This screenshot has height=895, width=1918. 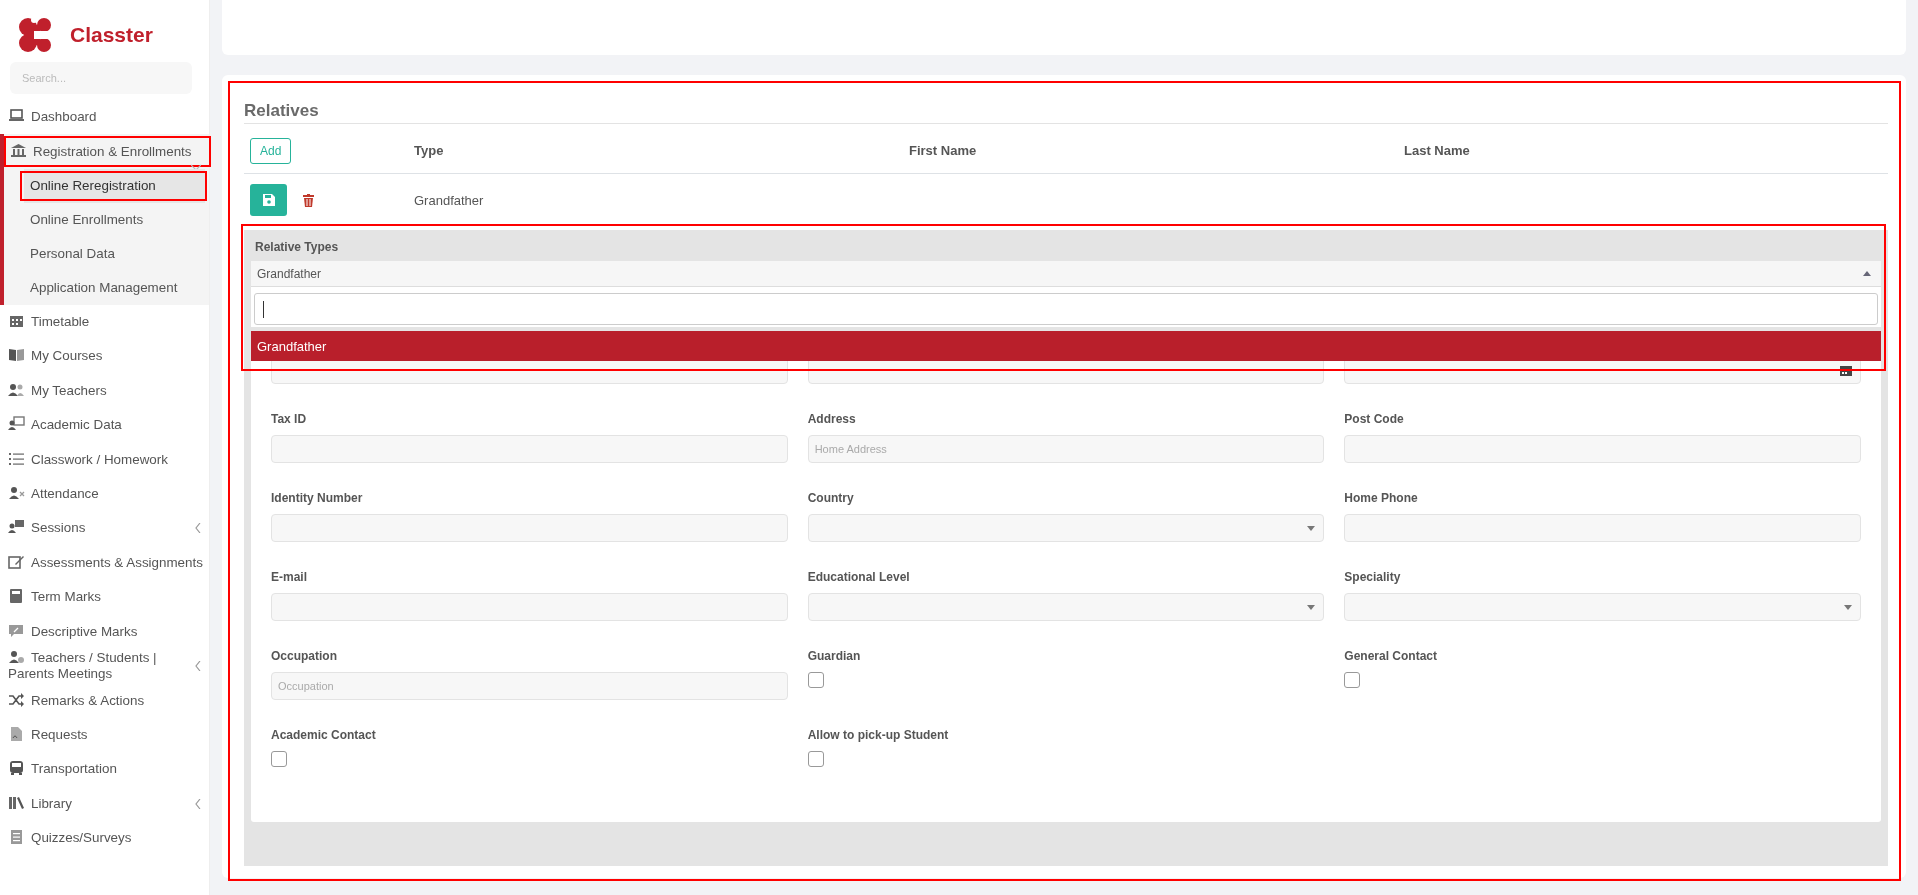 I want to click on select-field: Grandfather, so click(x=1066, y=274).